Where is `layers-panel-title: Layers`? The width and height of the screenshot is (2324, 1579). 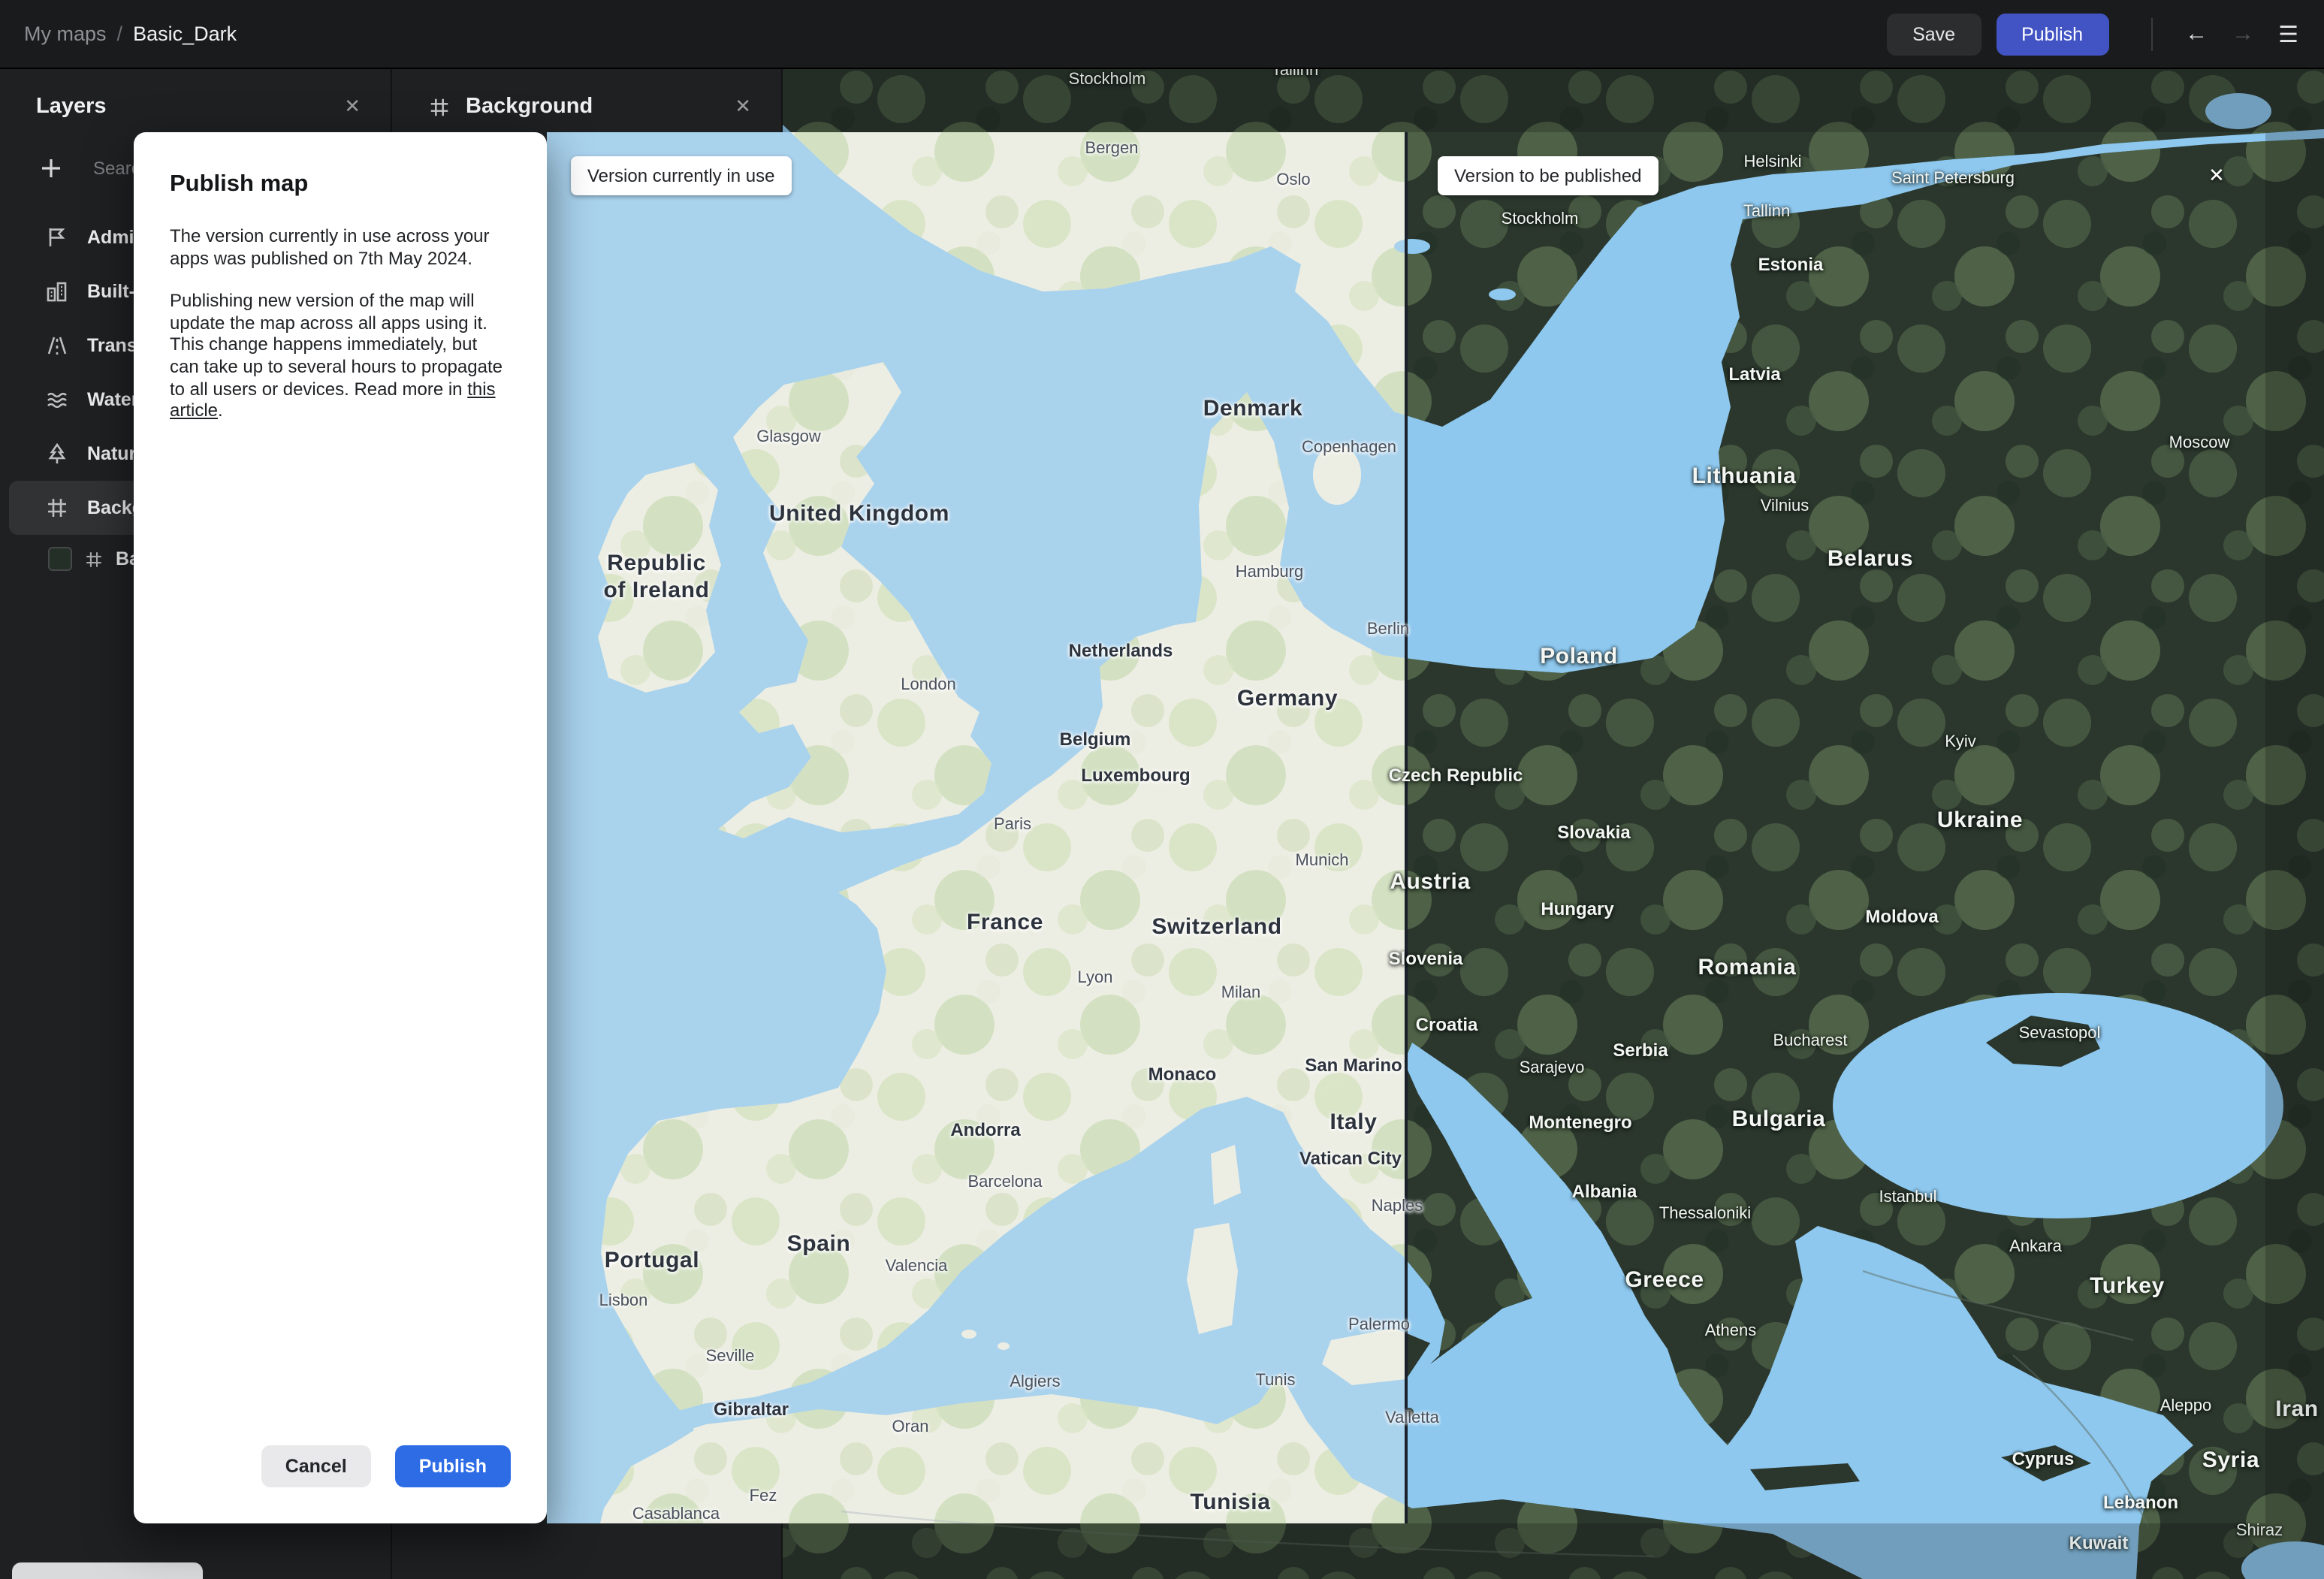 layers-panel-title: Layers is located at coordinates (71, 107).